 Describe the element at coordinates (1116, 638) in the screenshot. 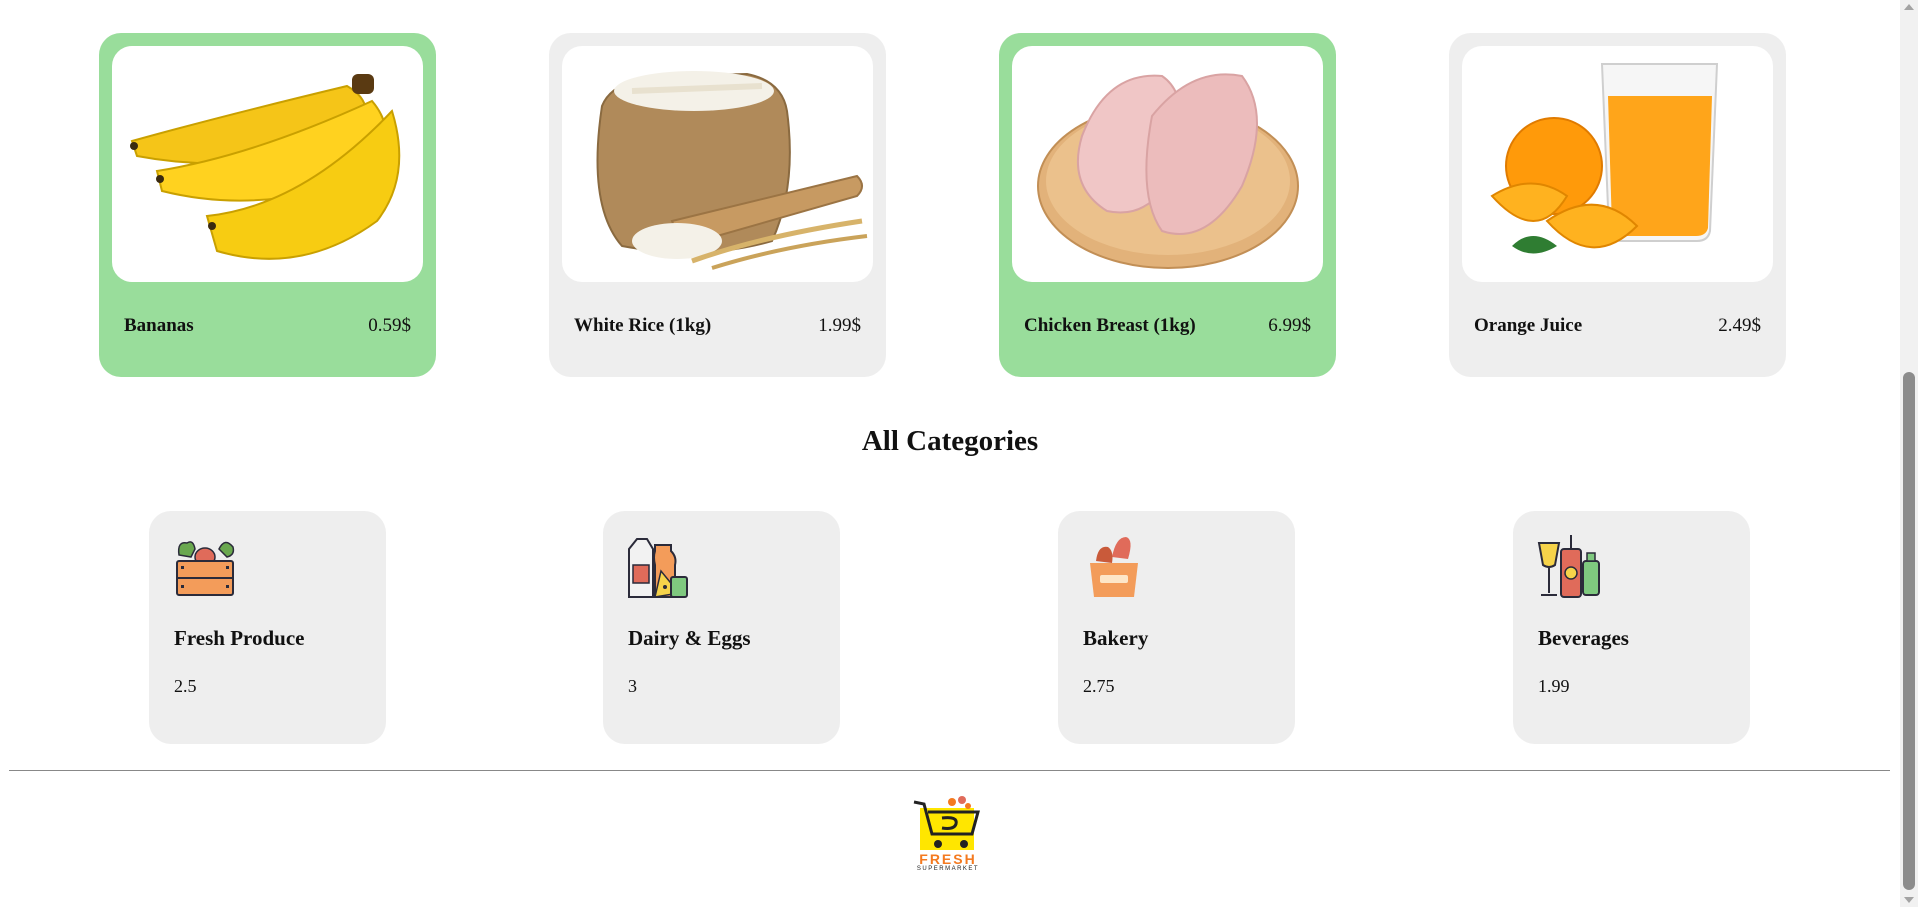

I see `category-name: Bakery` at that location.